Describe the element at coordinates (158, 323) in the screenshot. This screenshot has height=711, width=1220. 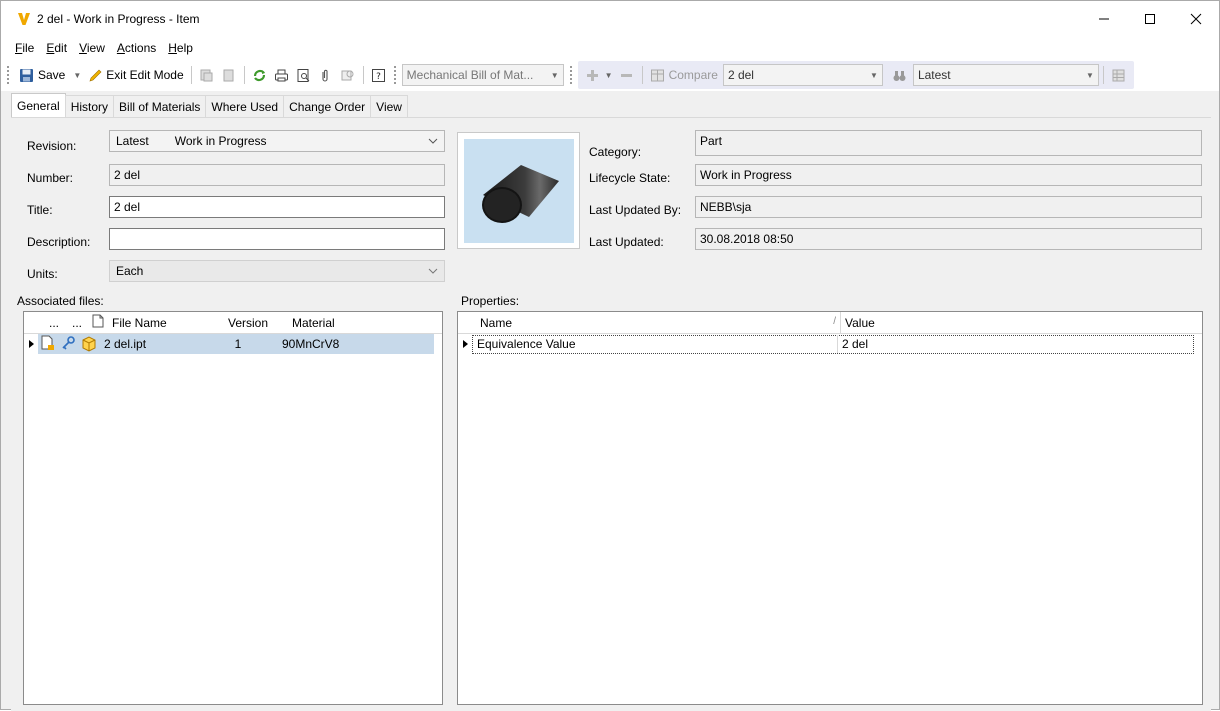
I see `files-col-file-name: File Name` at that location.